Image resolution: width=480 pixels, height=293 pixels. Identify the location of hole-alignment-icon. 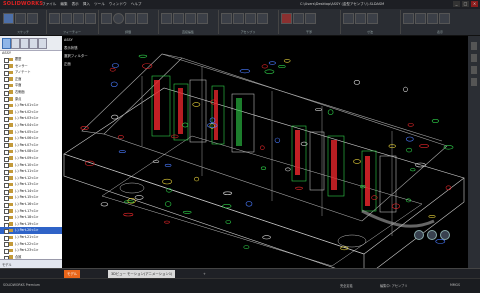
(310, 18).